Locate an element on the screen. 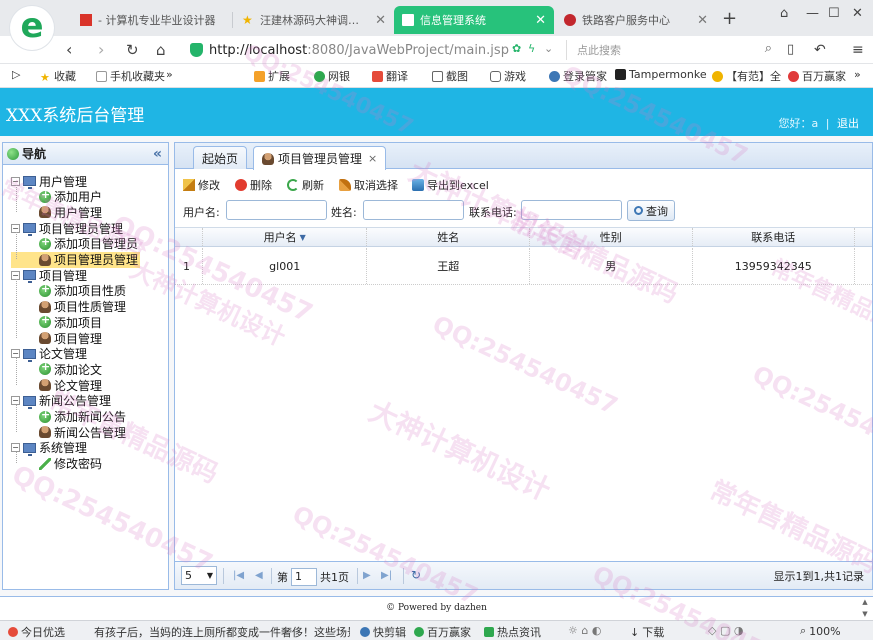 The width and height of the screenshot is (873, 640). nav-item: 添加用户 is located at coordinates (71, 196).